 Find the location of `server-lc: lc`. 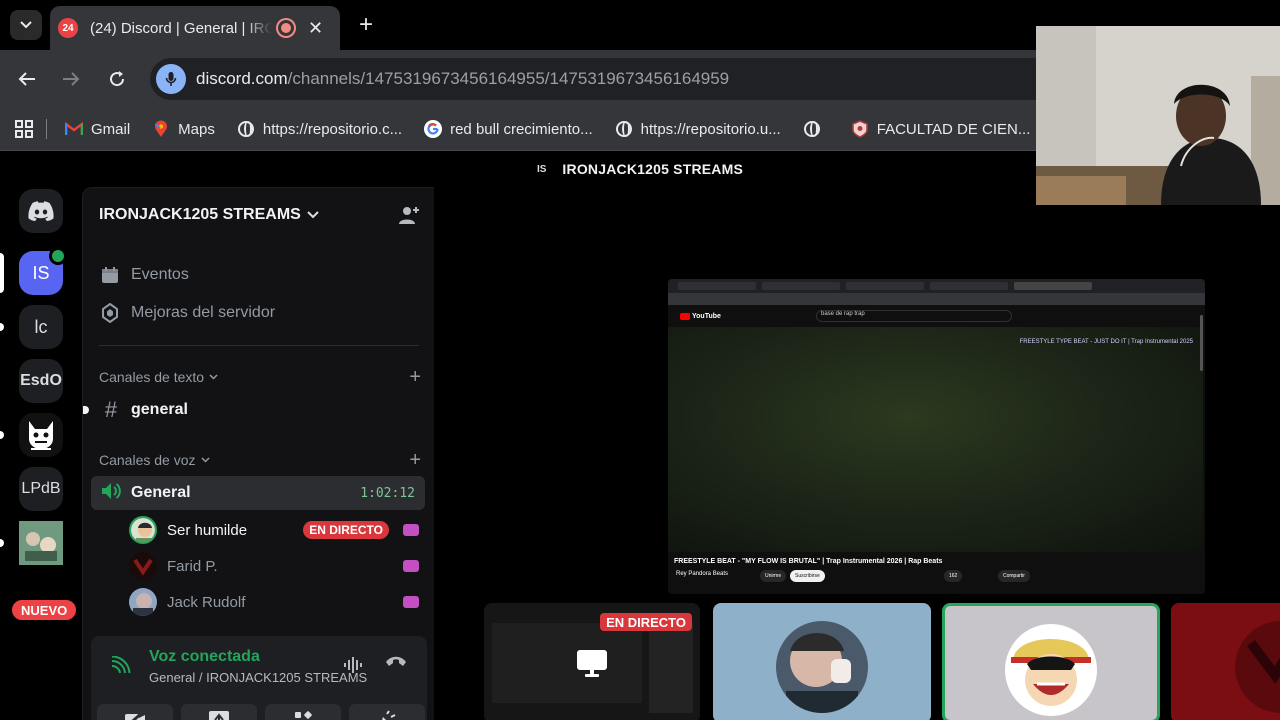

server-lc: lc is located at coordinates (41, 327).